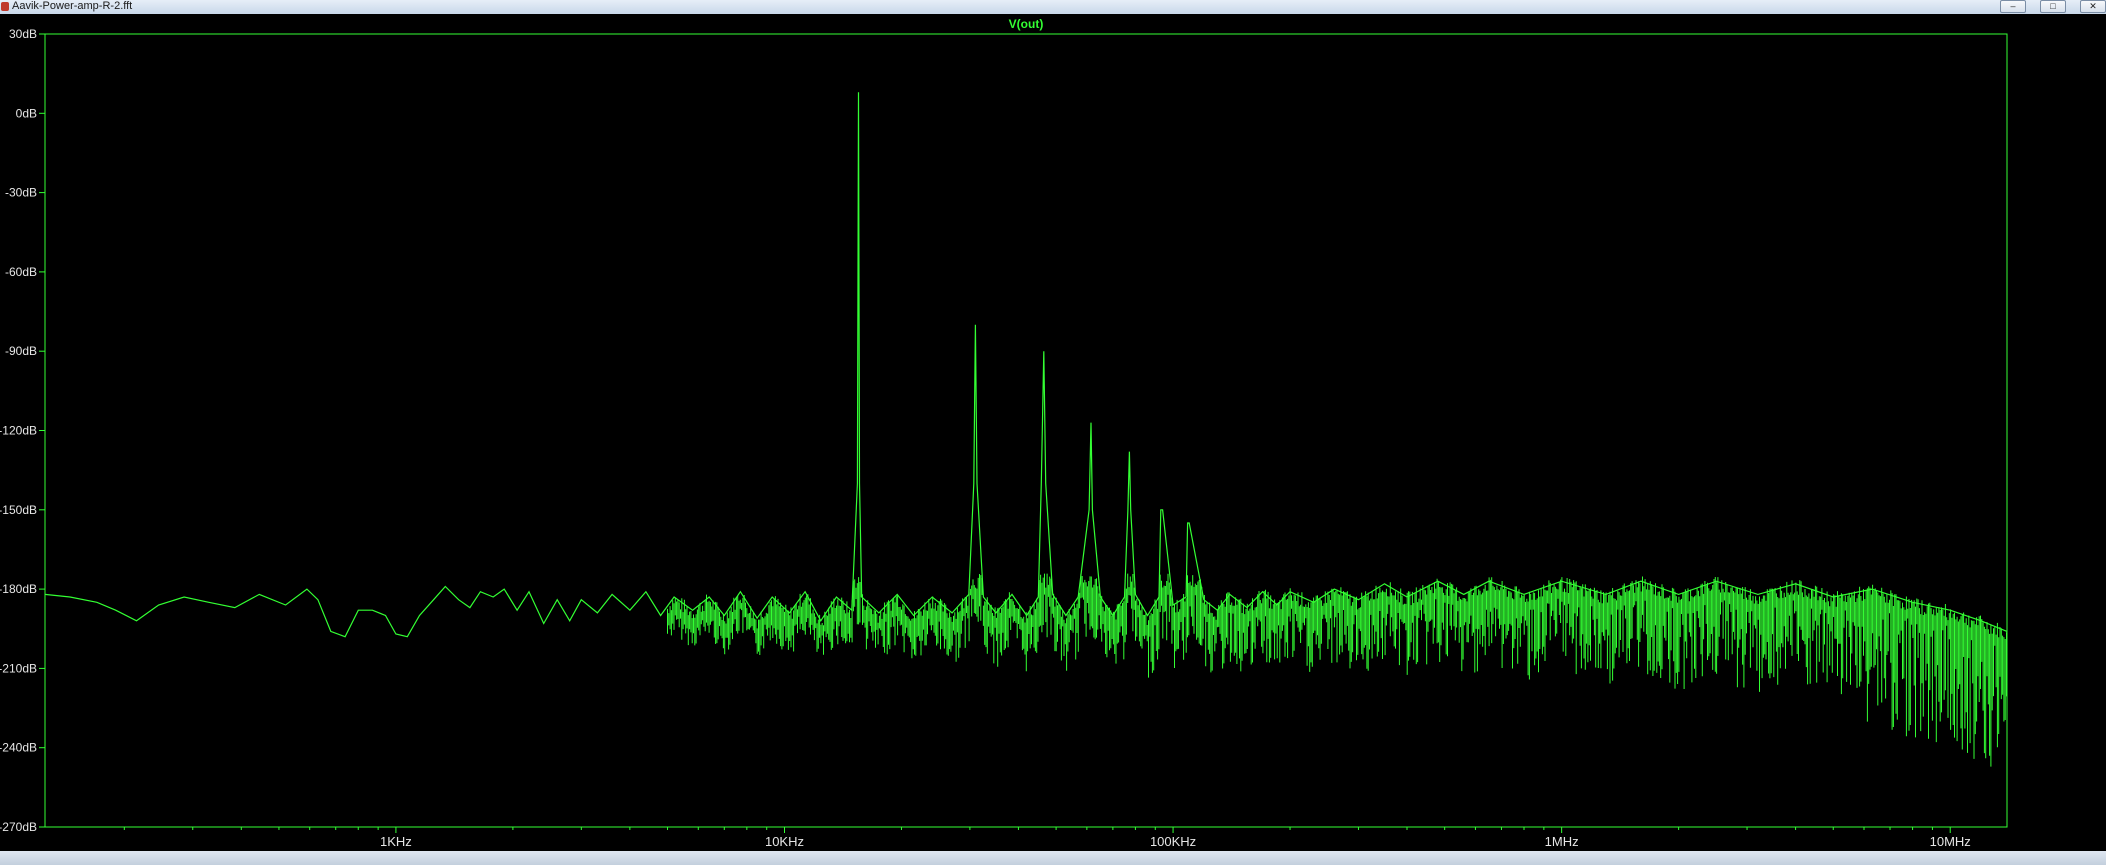 The height and width of the screenshot is (865, 2106). Describe the element at coordinates (18, 827) in the screenshot. I see `y-tick-label: -270dB` at that location.